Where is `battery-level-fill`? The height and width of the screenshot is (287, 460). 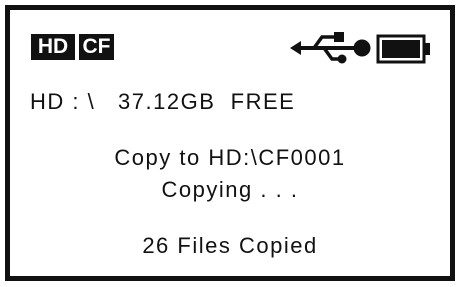
battery-level-fill is located at coordinates (401, 49).